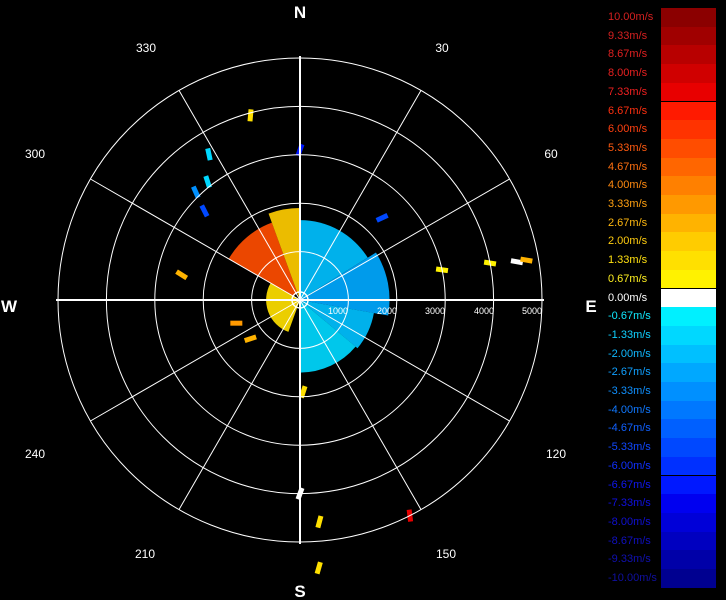 Image resolution: width=726 pixels, height=600 pixels. What do you see at coordinates (628, 204) in the screenshot?
I see `legend-label: 3.33m/s` at bounding box center [628, 204].